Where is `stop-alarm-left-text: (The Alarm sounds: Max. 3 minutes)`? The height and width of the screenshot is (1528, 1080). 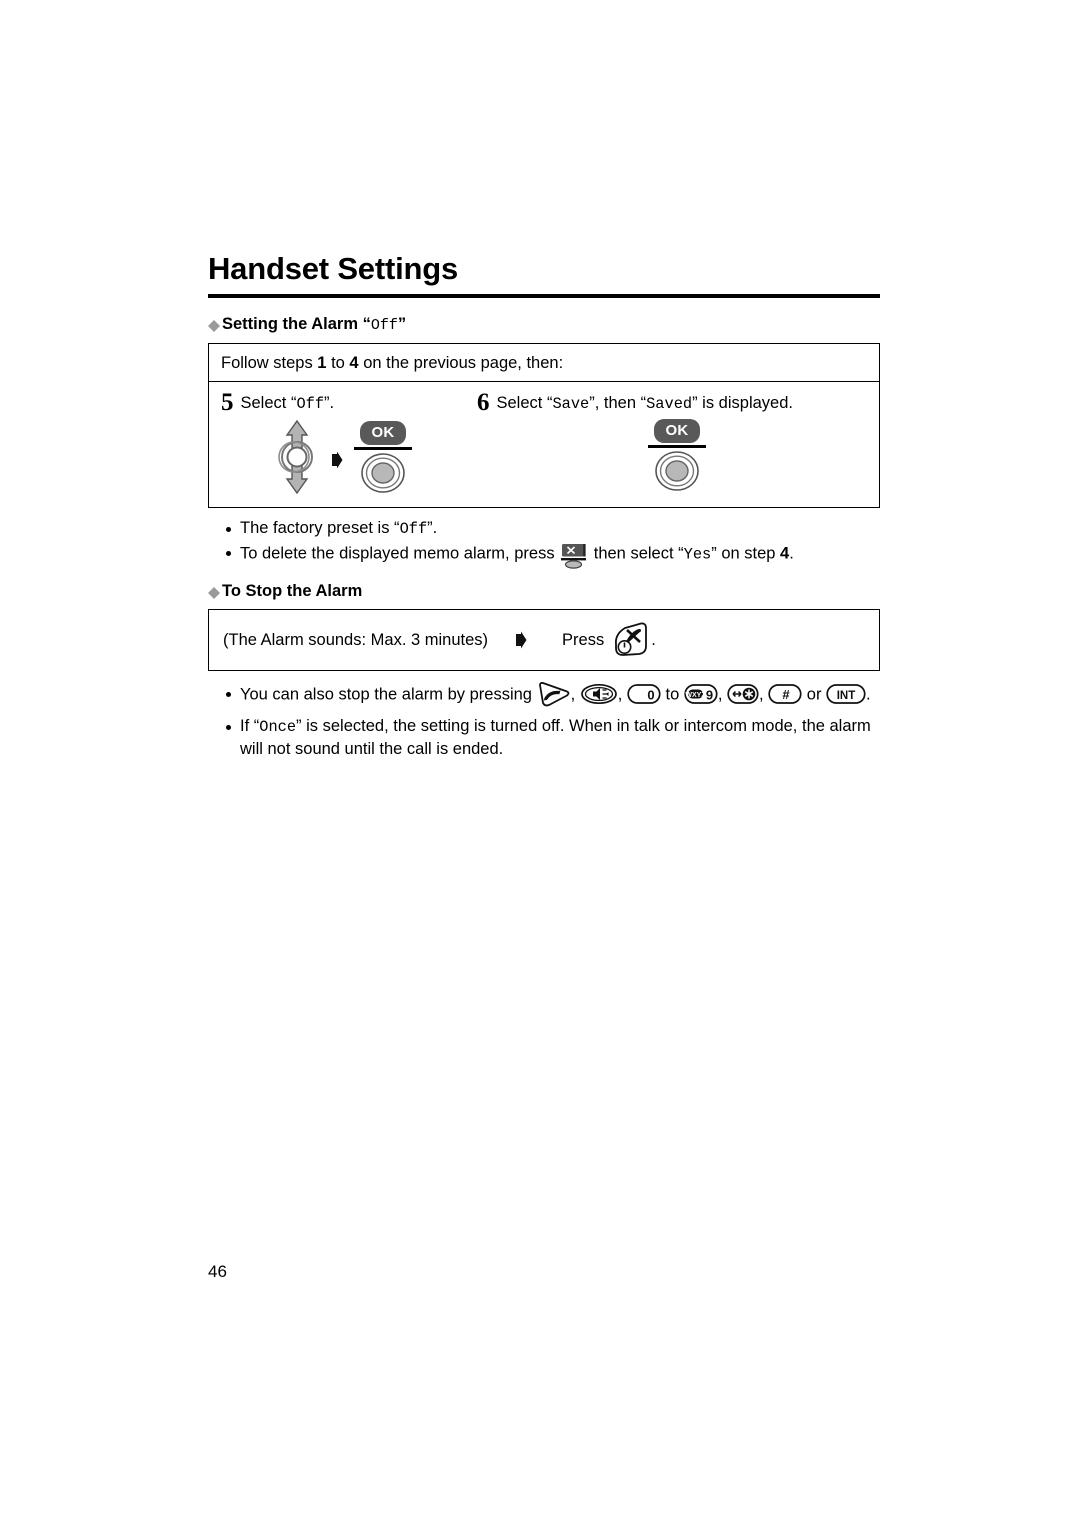
stop-alarm-left-text: (The Alarm sounds: Max. 3 minutes) is located at coordinates (356, 639).